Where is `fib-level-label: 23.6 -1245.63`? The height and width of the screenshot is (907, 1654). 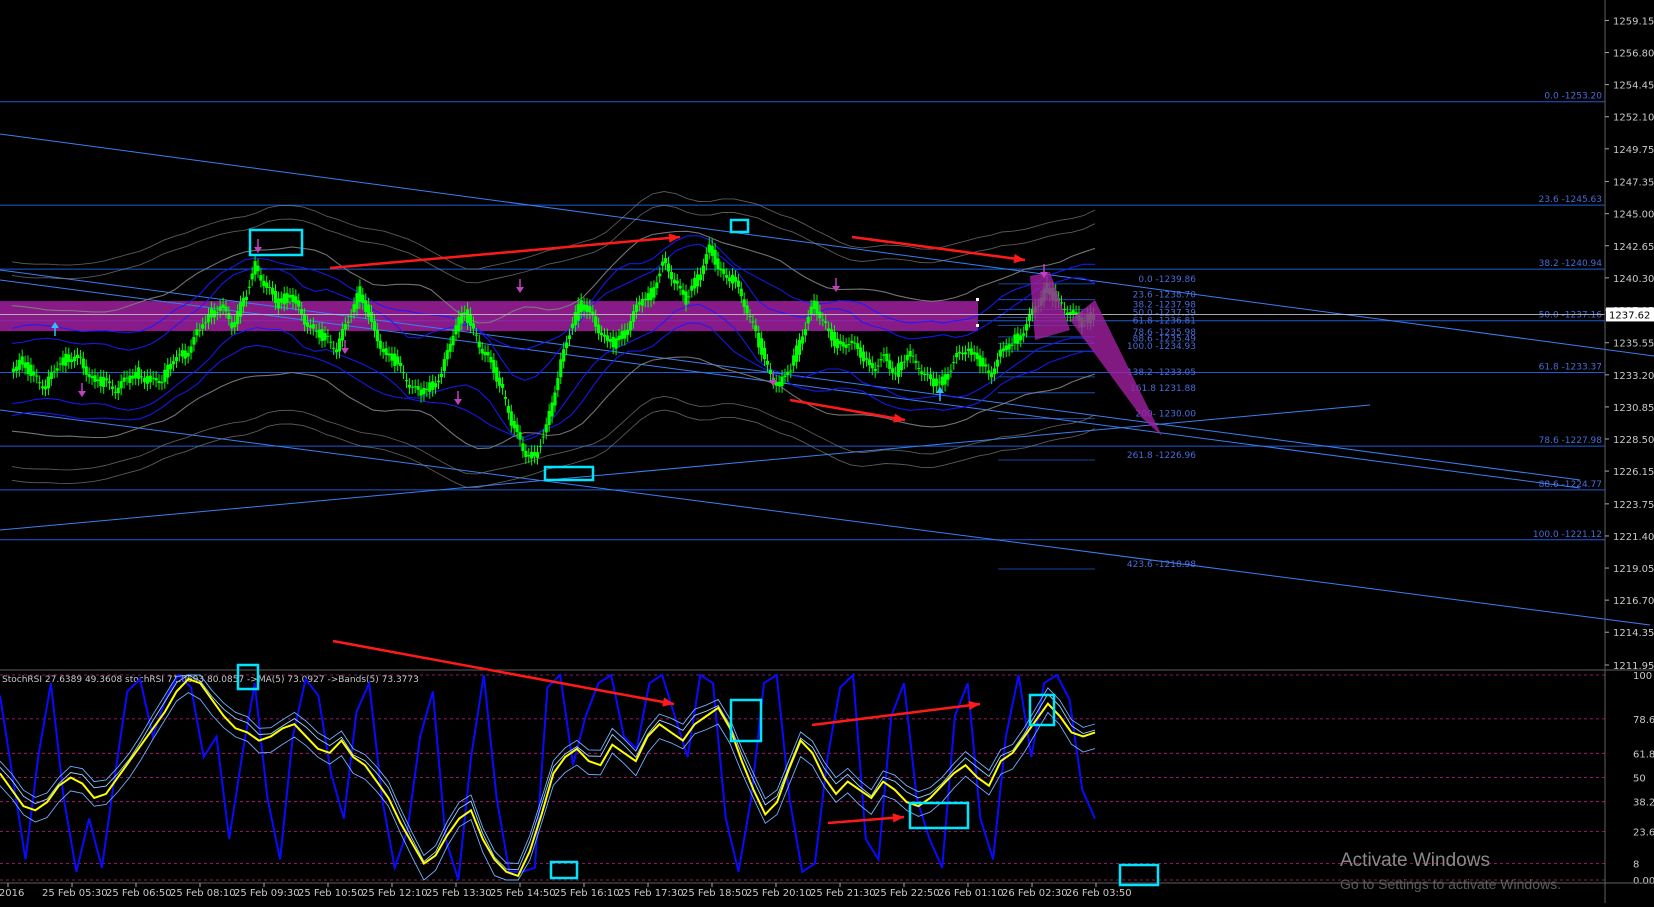 fib-level-label: 23.6 -1245.63 is located at coordinates (1570, 200).